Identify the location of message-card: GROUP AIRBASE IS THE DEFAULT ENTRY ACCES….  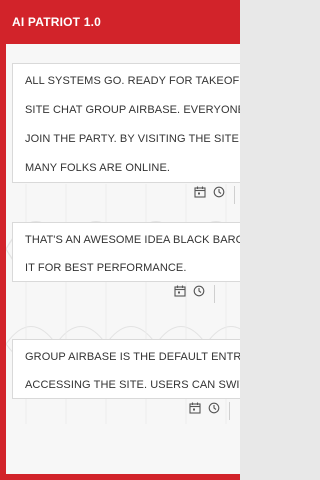
(126, 369).